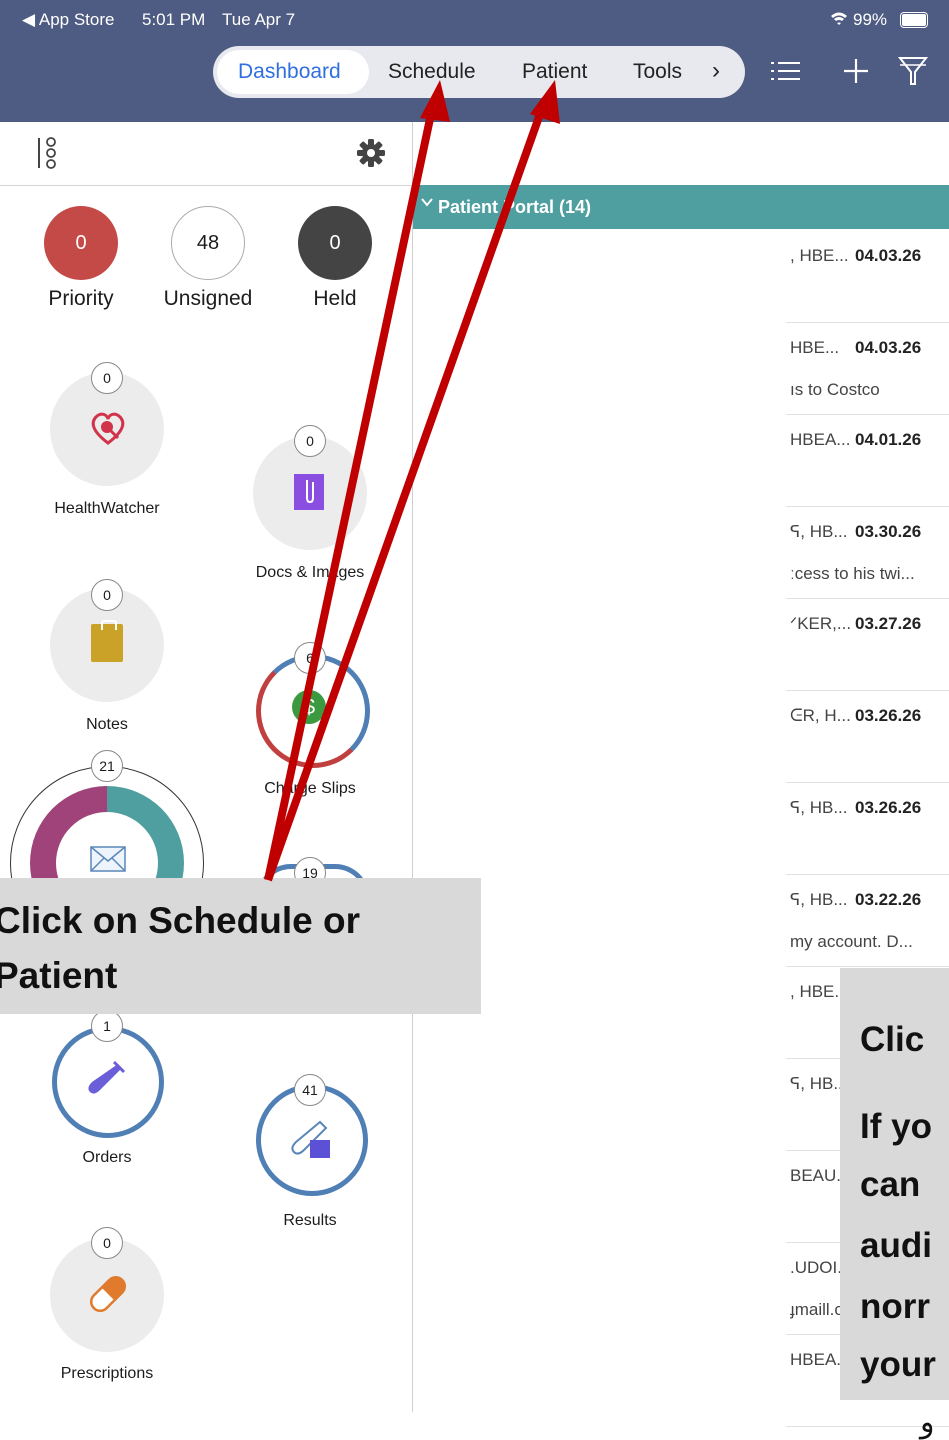 The image size is (949, 1440). What do you see at coordinates (310, 658) in the screenshot?
I see `charge-slips-badge: 6` at bounding box center [310, 658].